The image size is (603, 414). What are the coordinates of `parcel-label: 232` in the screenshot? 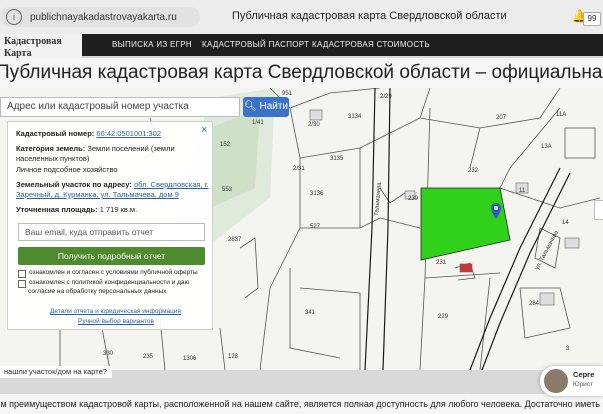 It's located at (473, 171).